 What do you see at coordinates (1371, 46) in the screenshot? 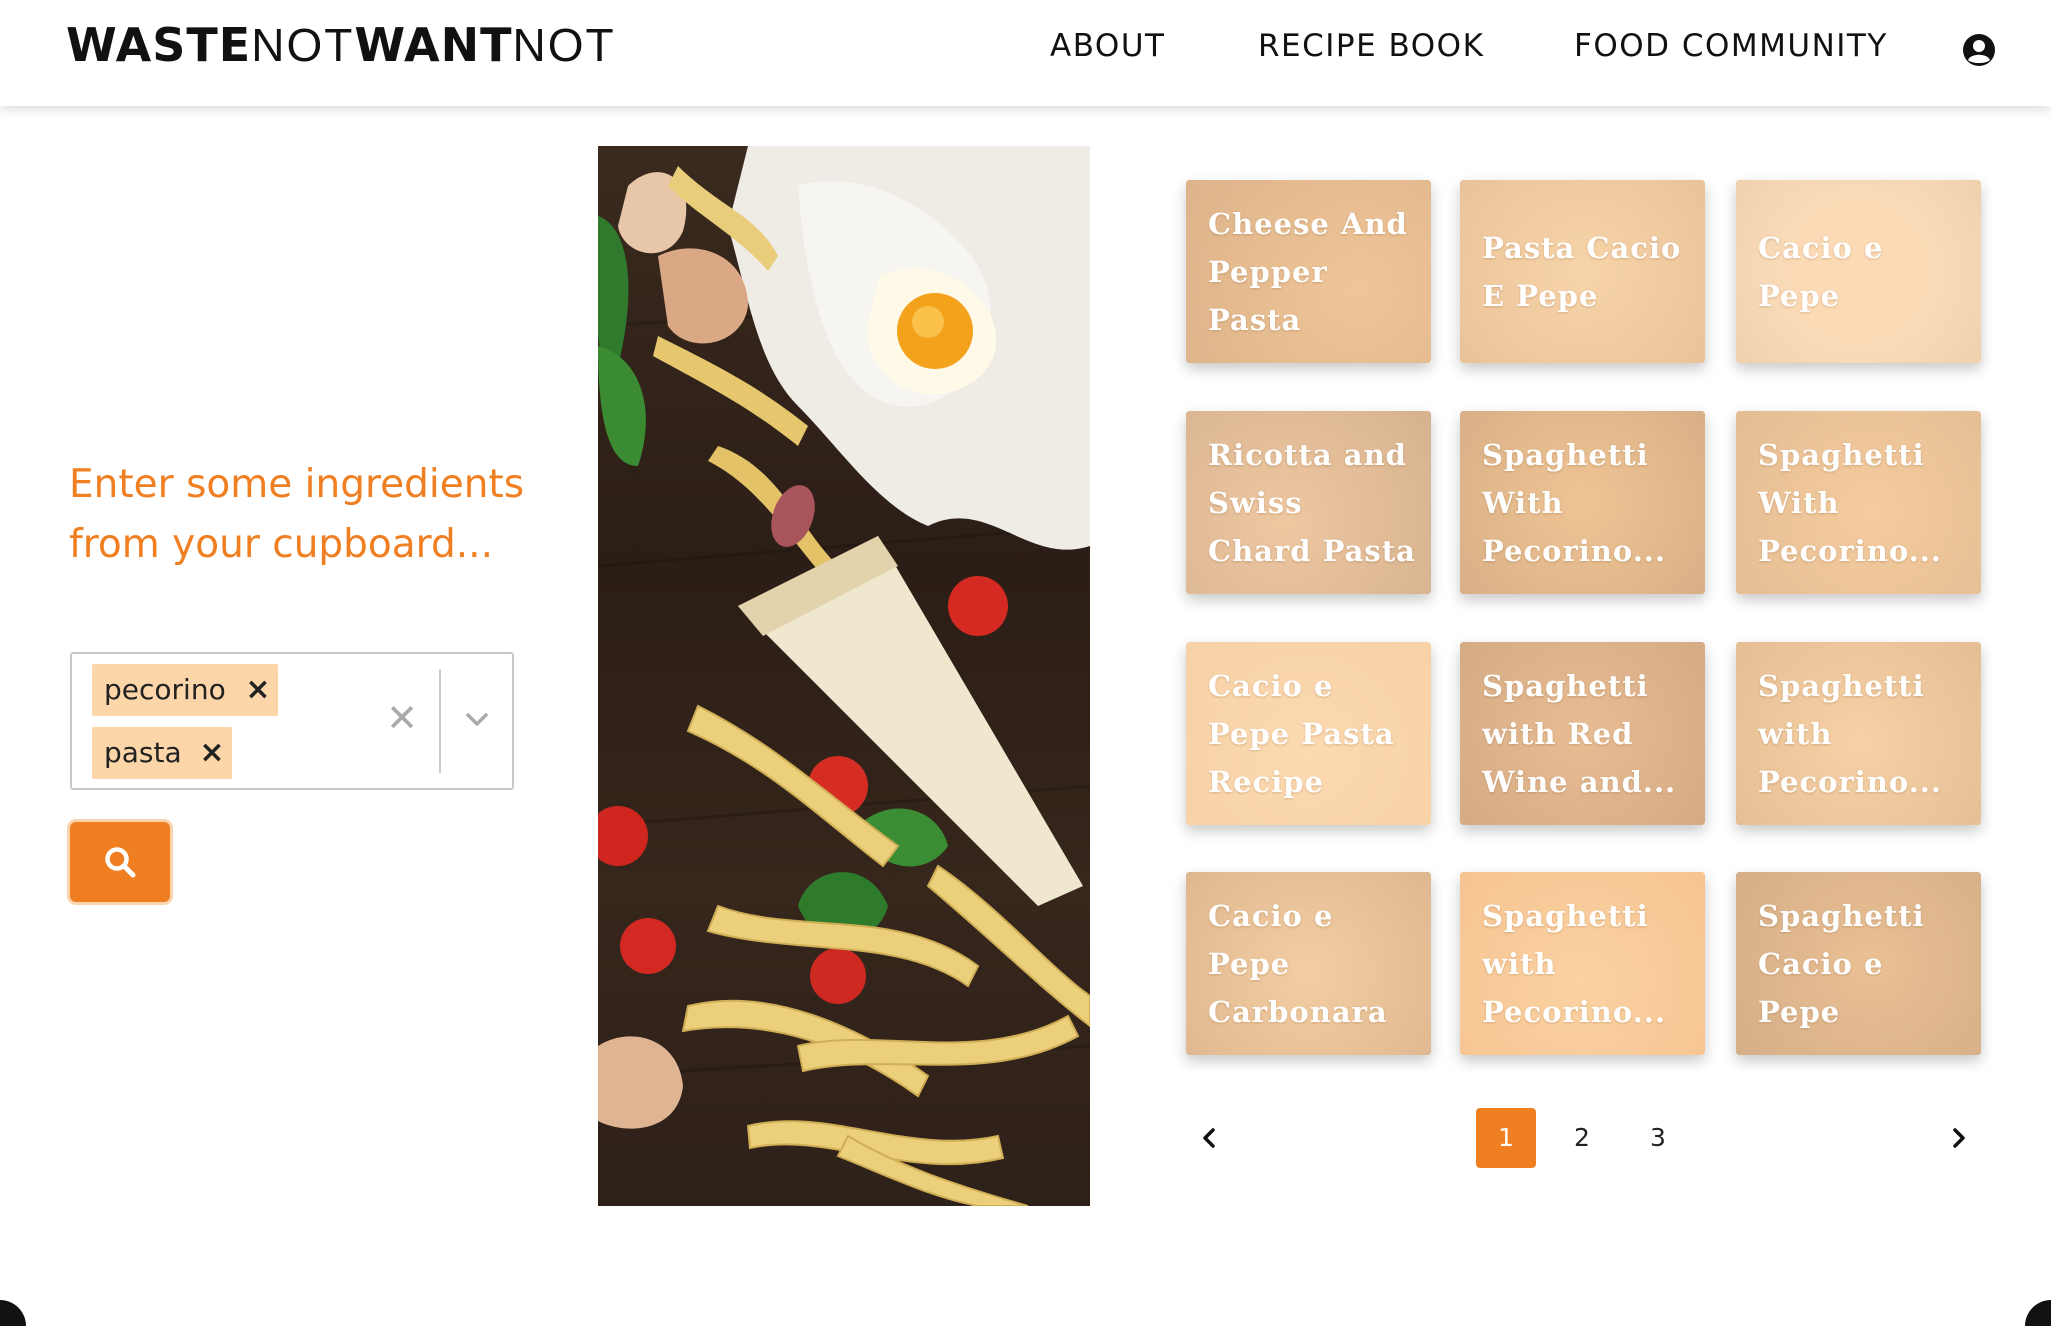
I see `nav-recipe-book-link: RECIPE BOOK` at bounding box center [1371, 46].